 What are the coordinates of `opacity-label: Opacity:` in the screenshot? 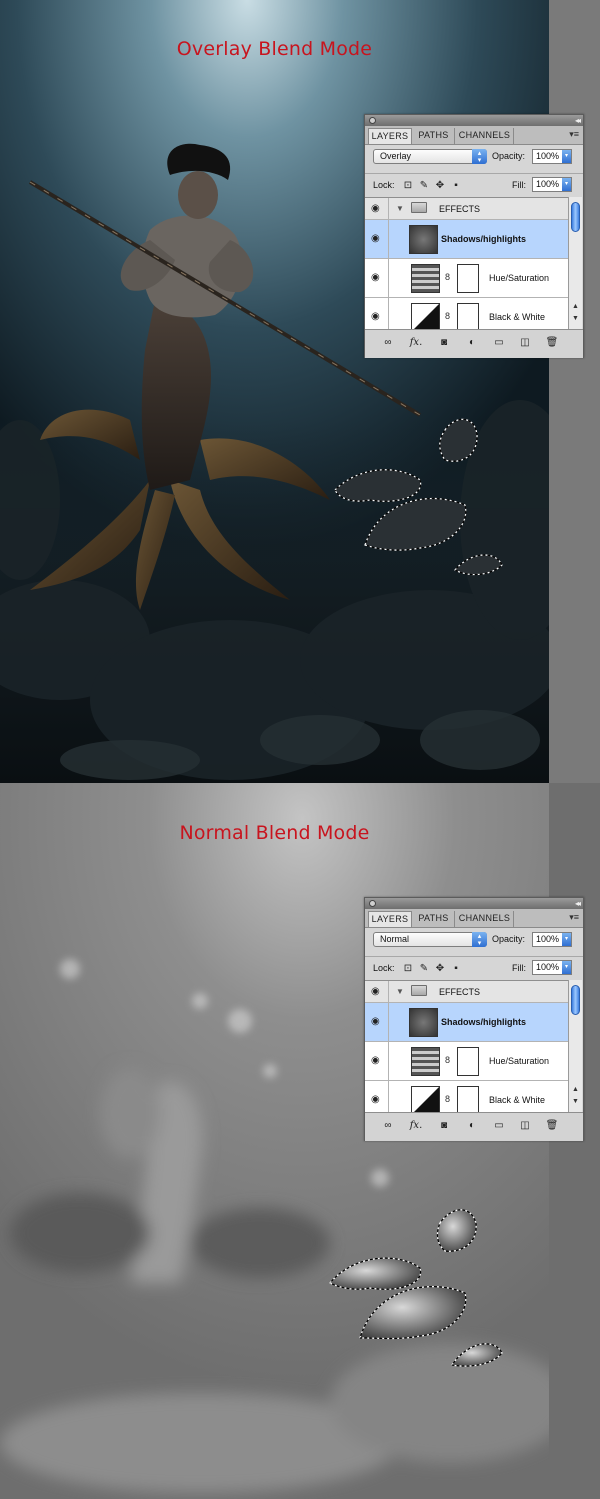 It's located at (509, 156).